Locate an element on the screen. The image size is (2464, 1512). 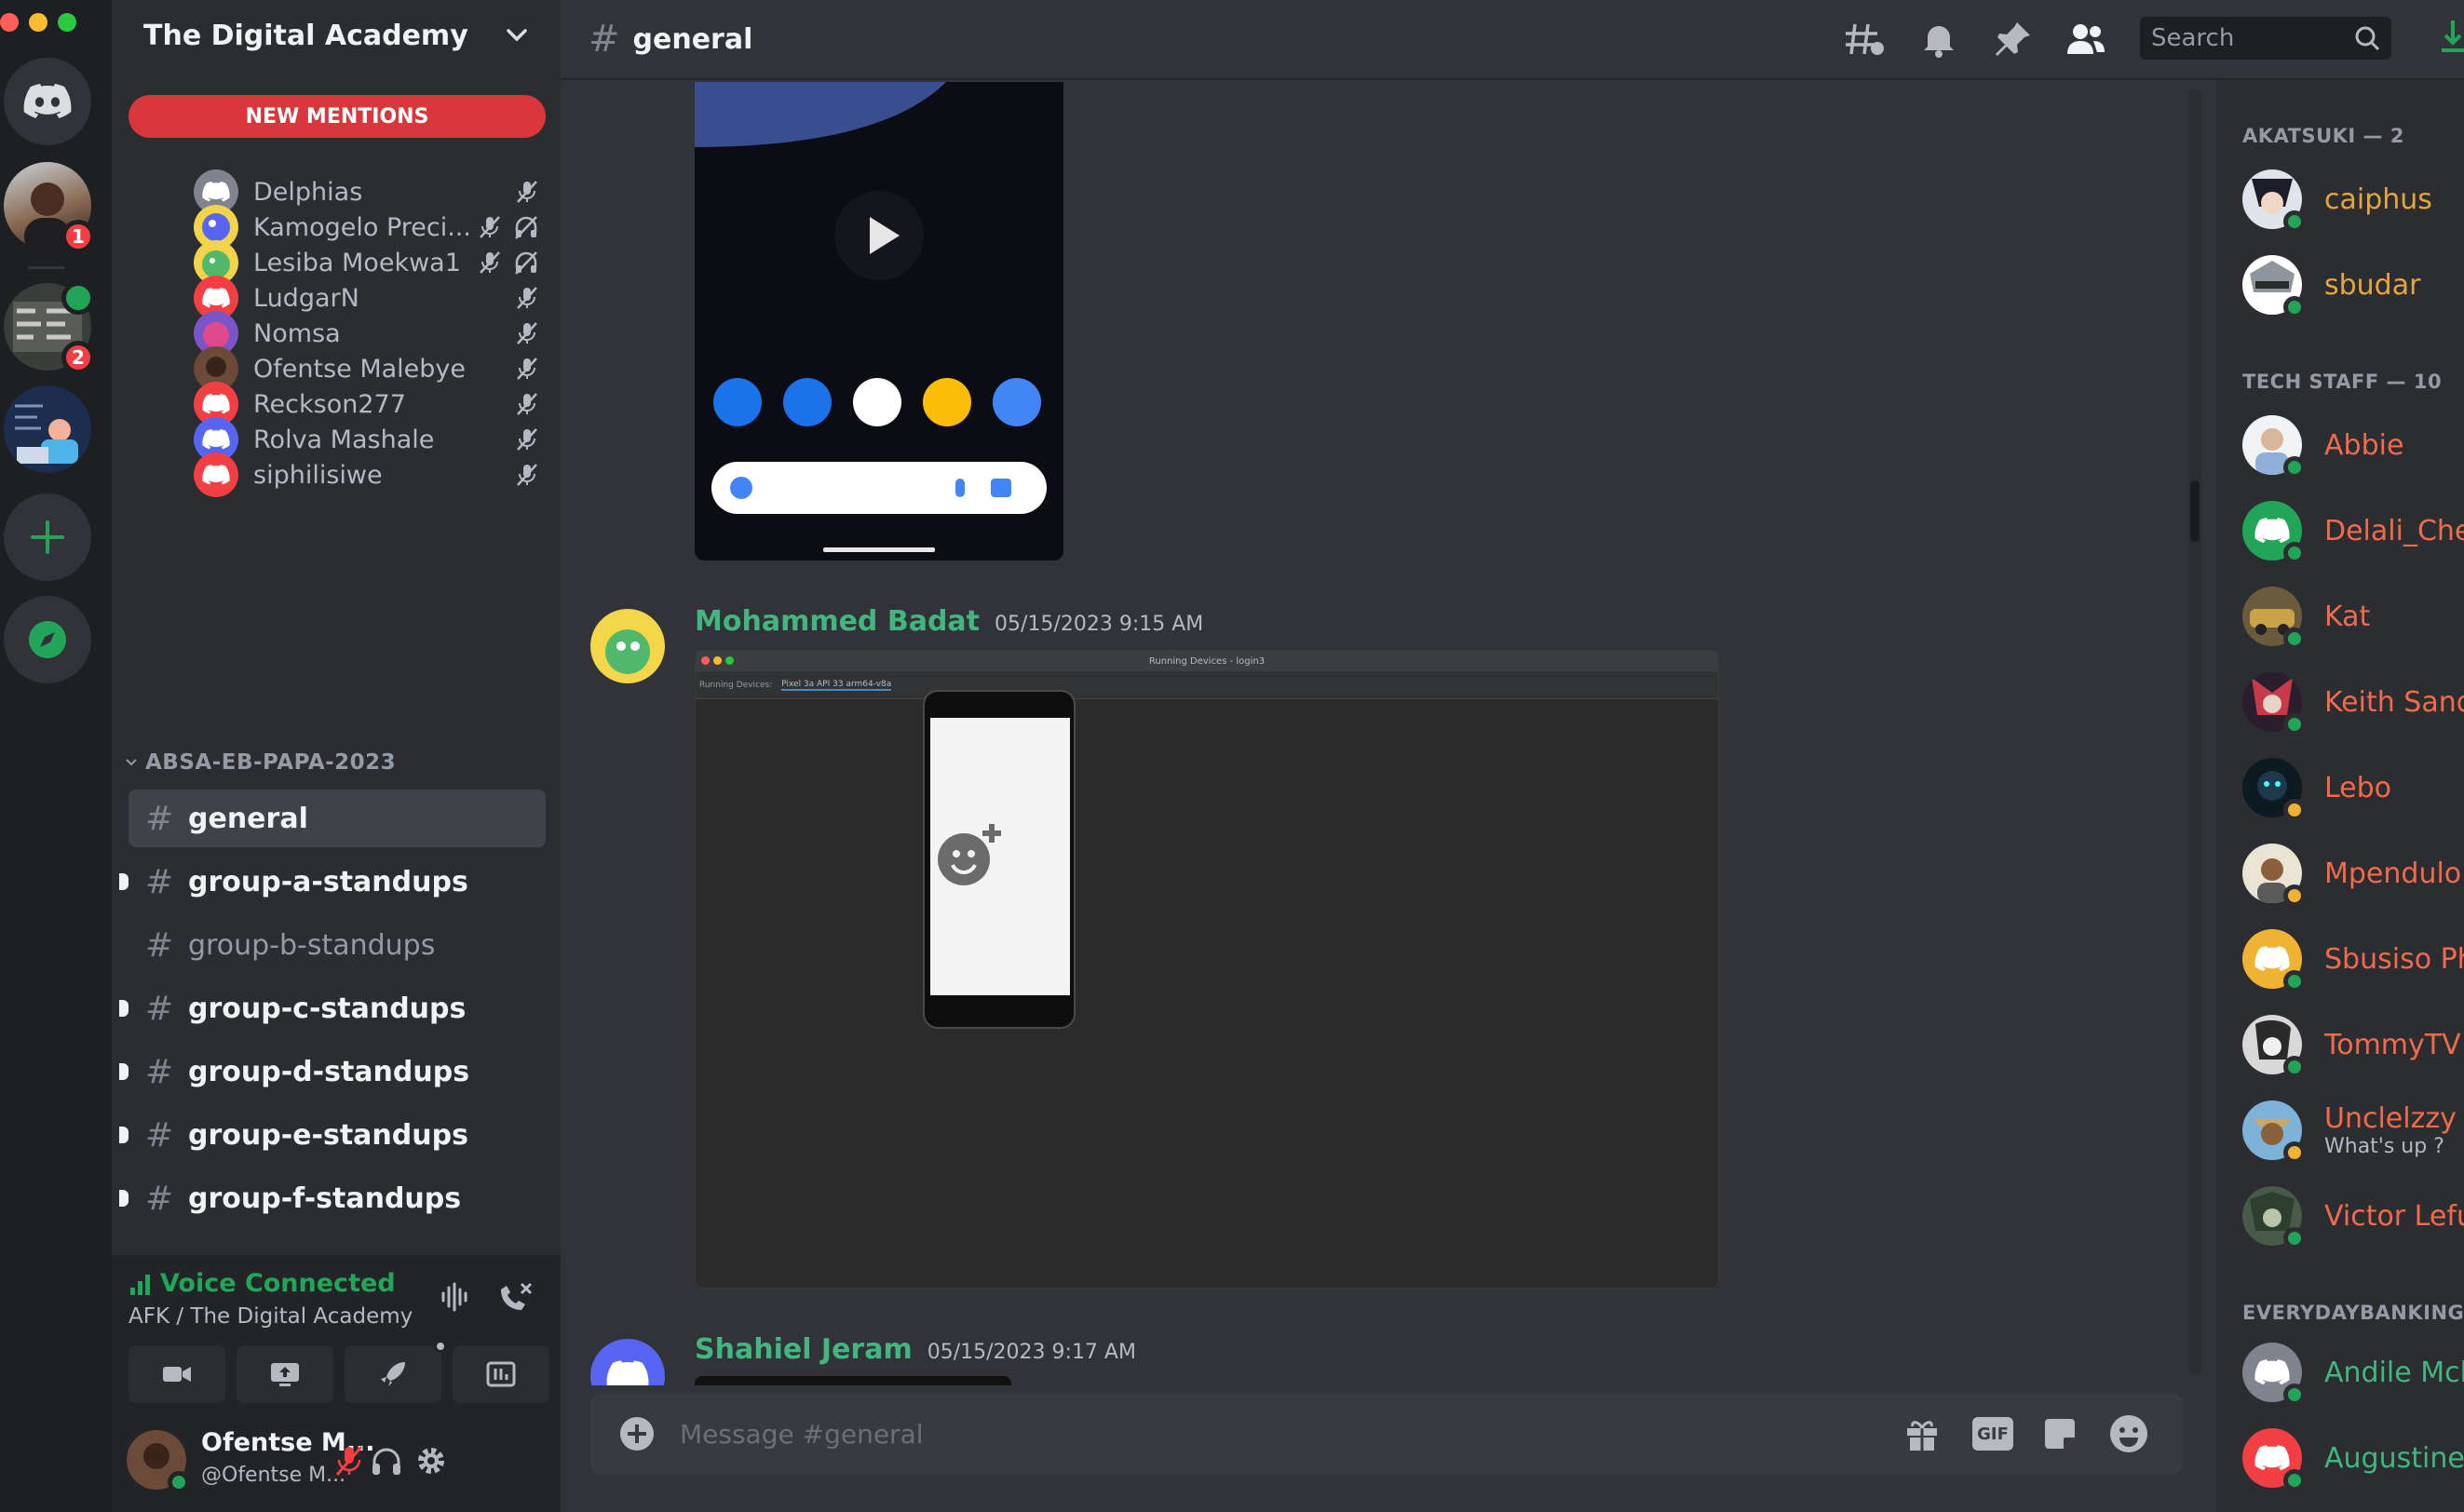
member-item: Augustine is located at coordinates (2353, 1460).